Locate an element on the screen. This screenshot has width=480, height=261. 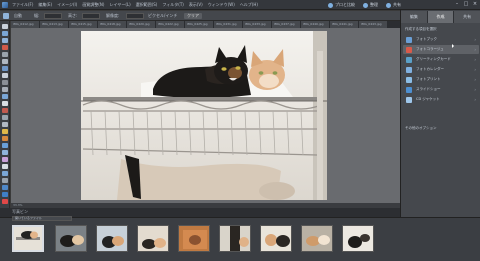
menu-image: イメージ(I) is located at coordinates (67, 5).